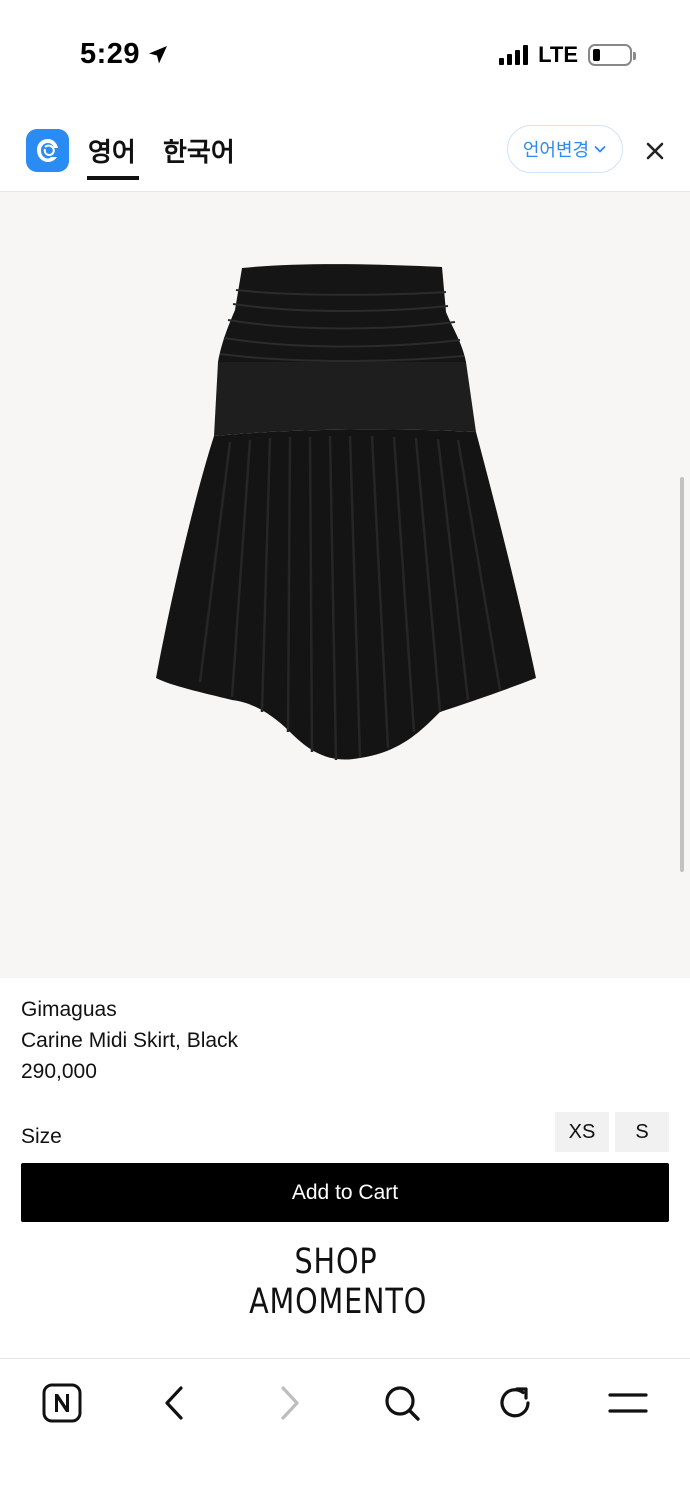 This screenshot has width=690, height=1500. I want to click on add-to-cart-label: Add to Cart, so click(345, 1192).